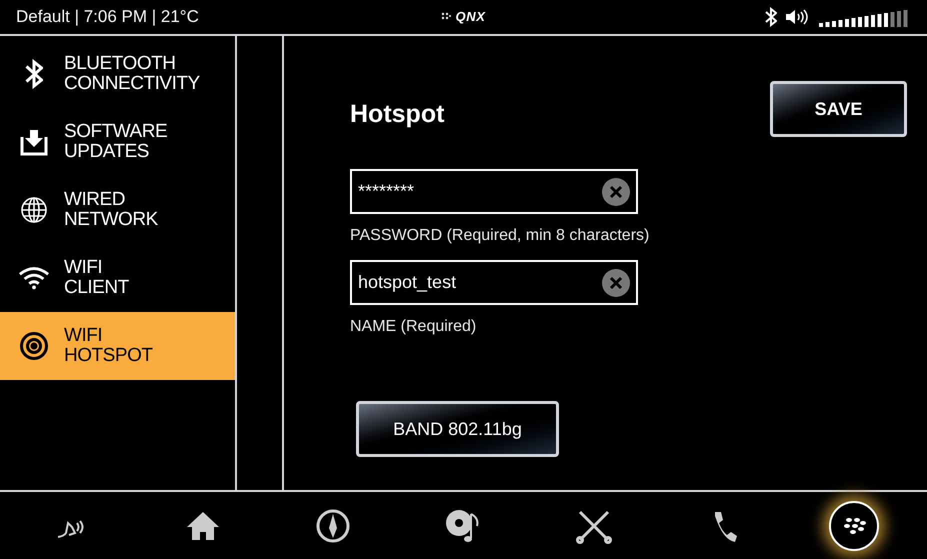 The height and width of the screenshot is (559, 927). I want to click on sidebar-item: BLUETOOTH CONNECTIVITY, so click(117, 74).